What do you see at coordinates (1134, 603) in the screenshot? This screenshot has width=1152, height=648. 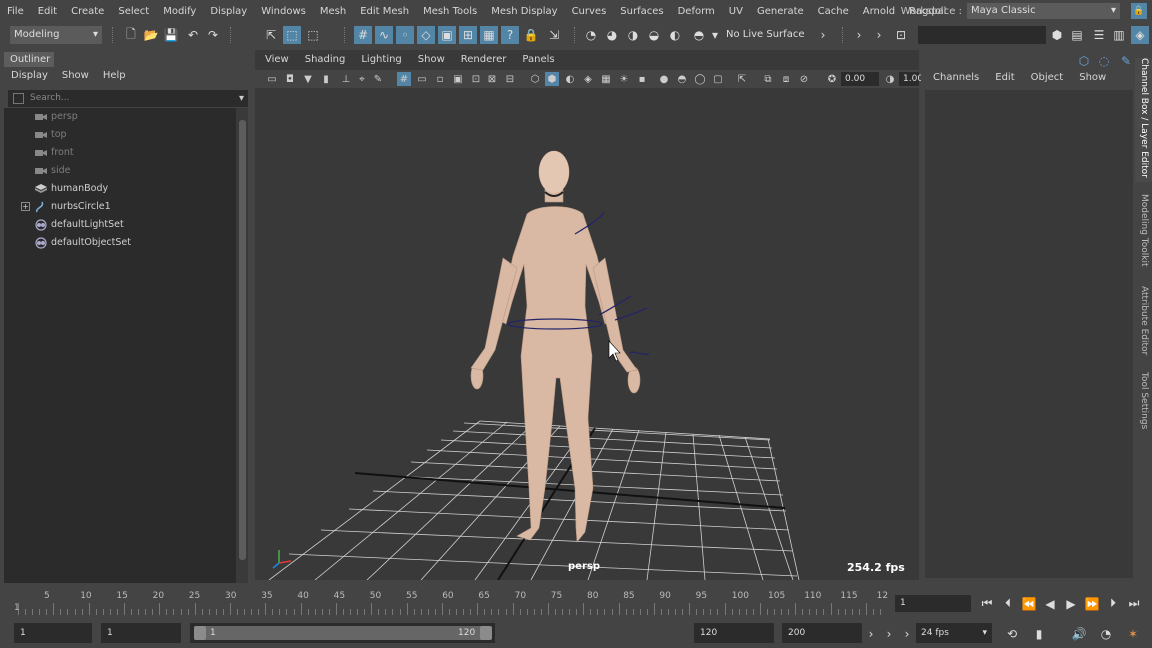 I see `go-to-end-icon: ⏭` at bounding box center [1134, 603].